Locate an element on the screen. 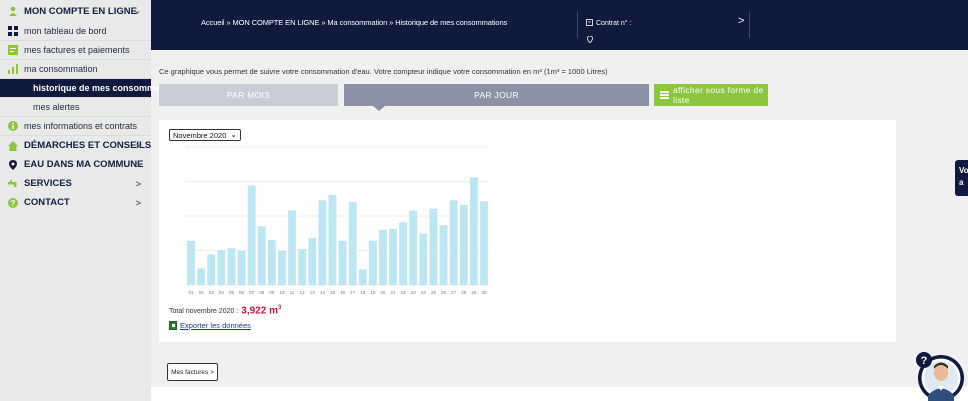  sidebar-item-label: mes alertes is located at coordinates (56, 107).